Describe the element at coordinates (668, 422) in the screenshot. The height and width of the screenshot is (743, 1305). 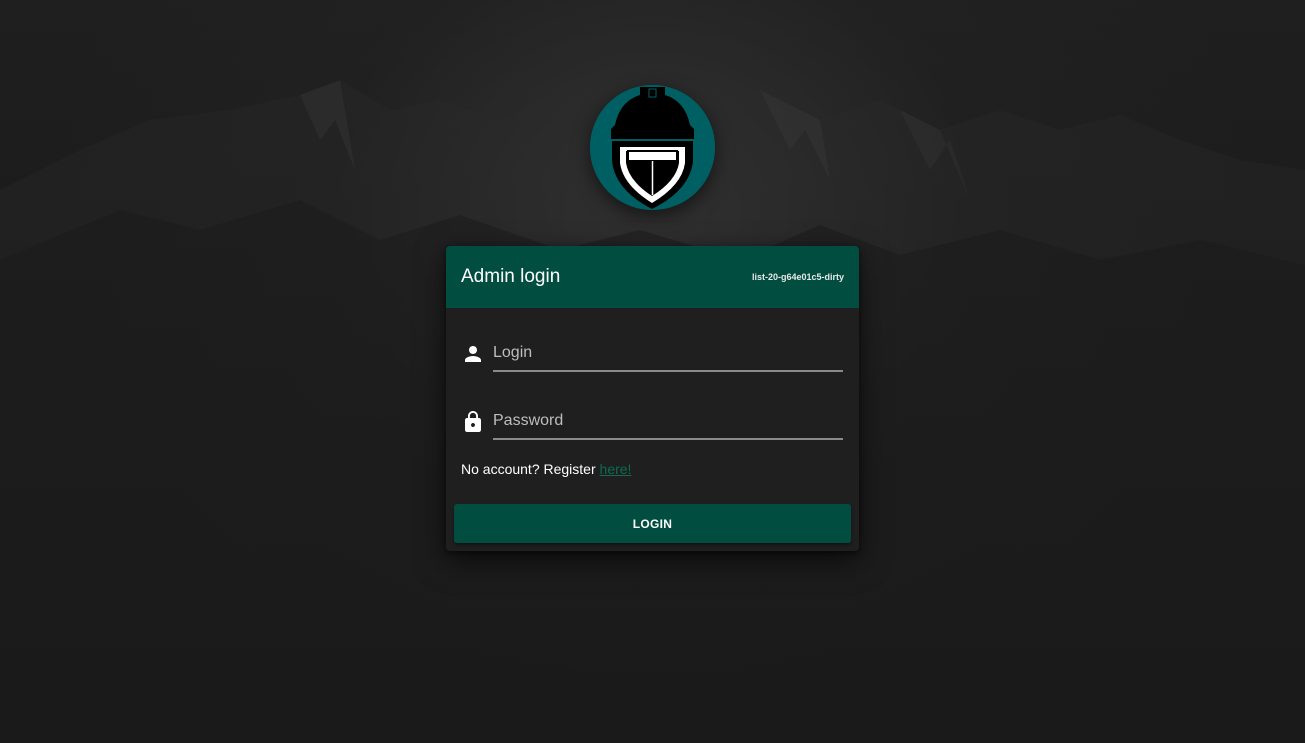
I see `password-input` at that location.